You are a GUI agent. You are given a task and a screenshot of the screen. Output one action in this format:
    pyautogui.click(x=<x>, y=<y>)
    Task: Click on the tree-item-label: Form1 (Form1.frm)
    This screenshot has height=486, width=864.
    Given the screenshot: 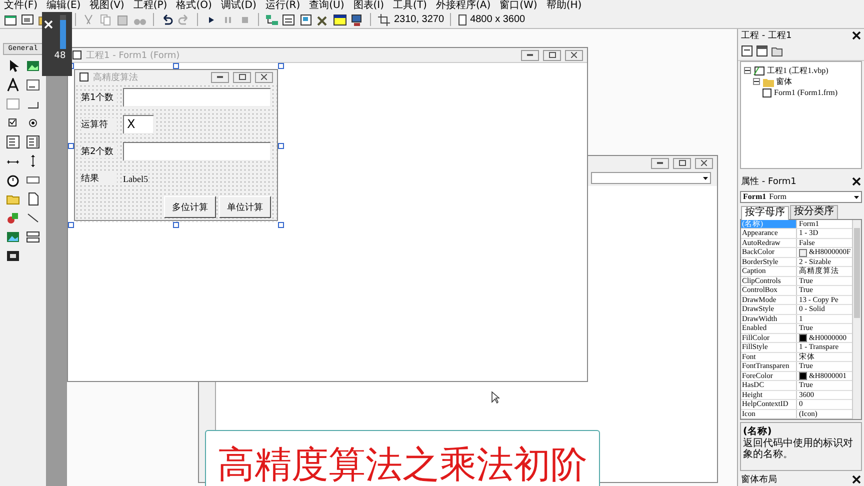 What is the action you would take?
    pyautogui.click(x=806, y=93)
    